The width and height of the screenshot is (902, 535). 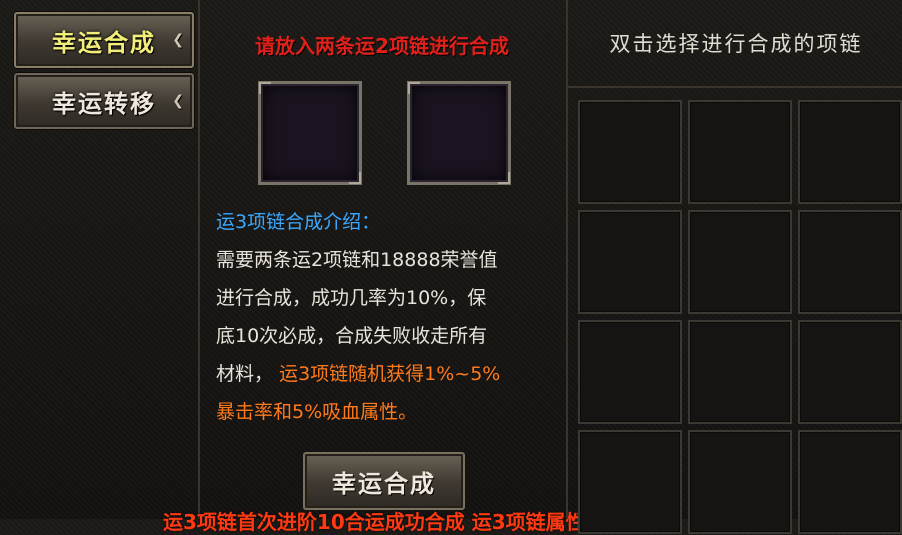 What do you see at coordinates (351, 298) in the screenshot?
I see `description-line: 进行合成，成功几率为10%，保` at bounding box center [351, 298].